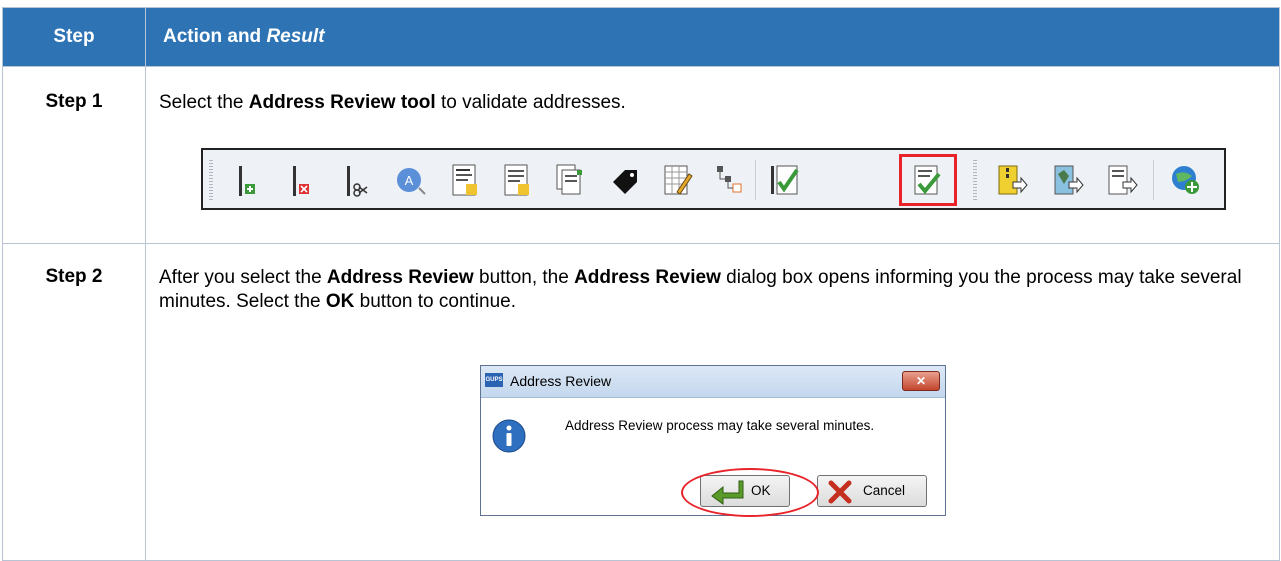 This screenshot has width=1281, height=561. Describe the element at coordinates (840, 492) in the screenshot. I see `cancel-x-icon` at that location.